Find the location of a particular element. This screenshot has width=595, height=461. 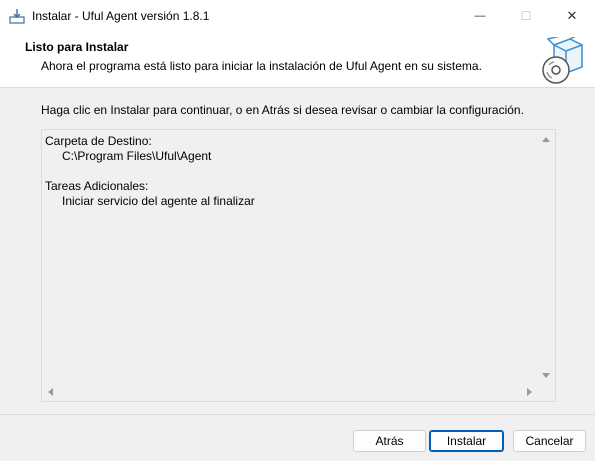

cancel-button: Cancelar is located at coordinates (549, 441).